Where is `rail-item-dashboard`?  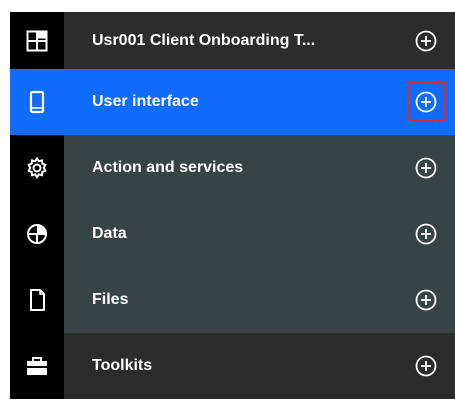 rail-item-dashboard is located at coordinates (37, 40).